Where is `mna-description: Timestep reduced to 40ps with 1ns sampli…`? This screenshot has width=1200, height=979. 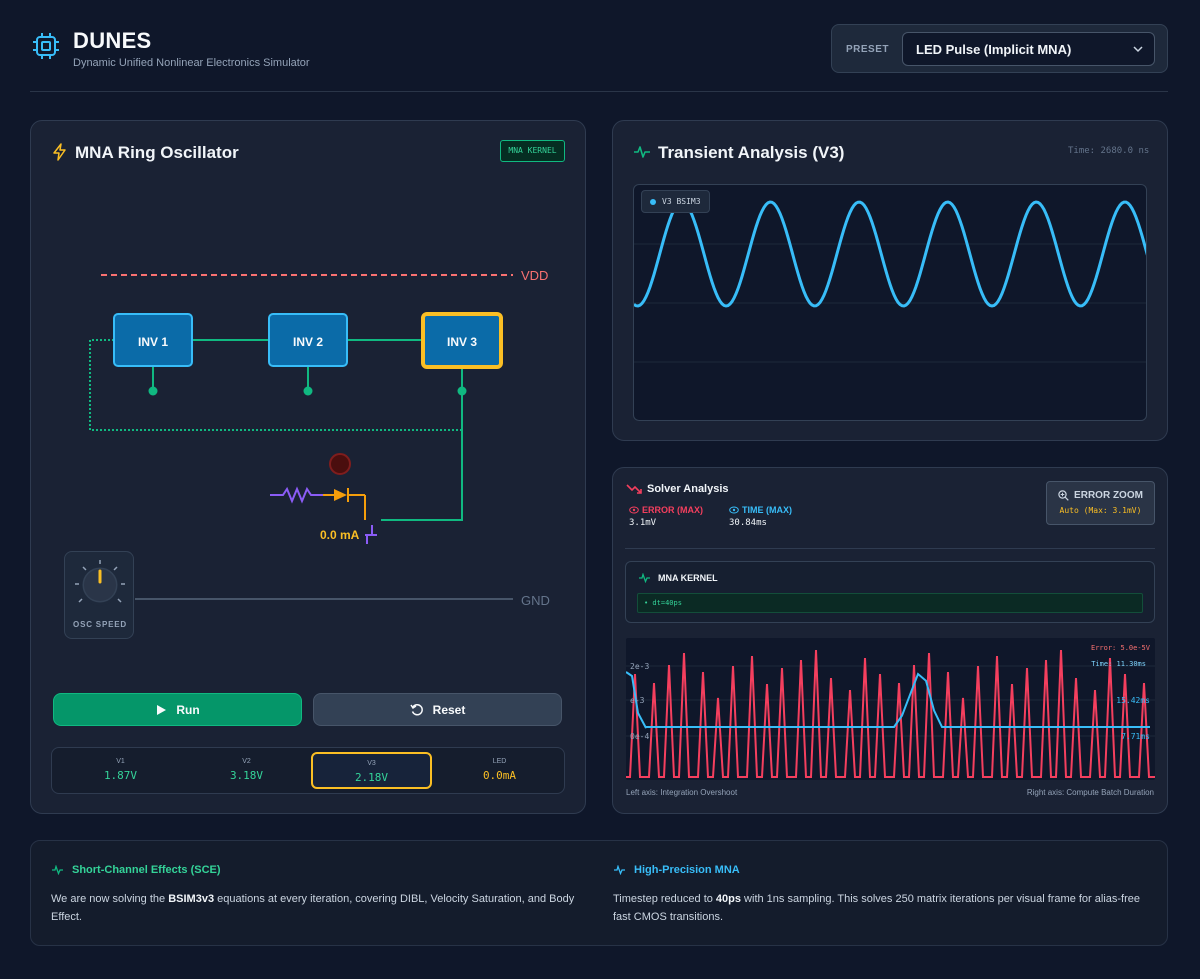 mna-description: Timestep reduced to 40ps with 1ns sampli… is located at coordinates (878, 908).